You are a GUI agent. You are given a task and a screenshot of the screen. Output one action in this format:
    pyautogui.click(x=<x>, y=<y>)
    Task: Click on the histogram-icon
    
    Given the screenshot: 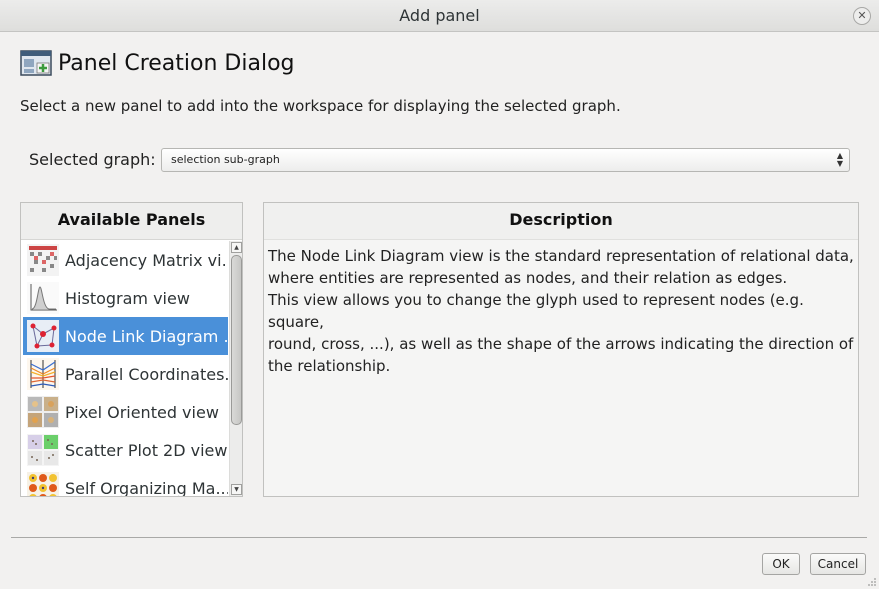 What is the action you would take?
    pyautogui.click(x=43, y=298)
    